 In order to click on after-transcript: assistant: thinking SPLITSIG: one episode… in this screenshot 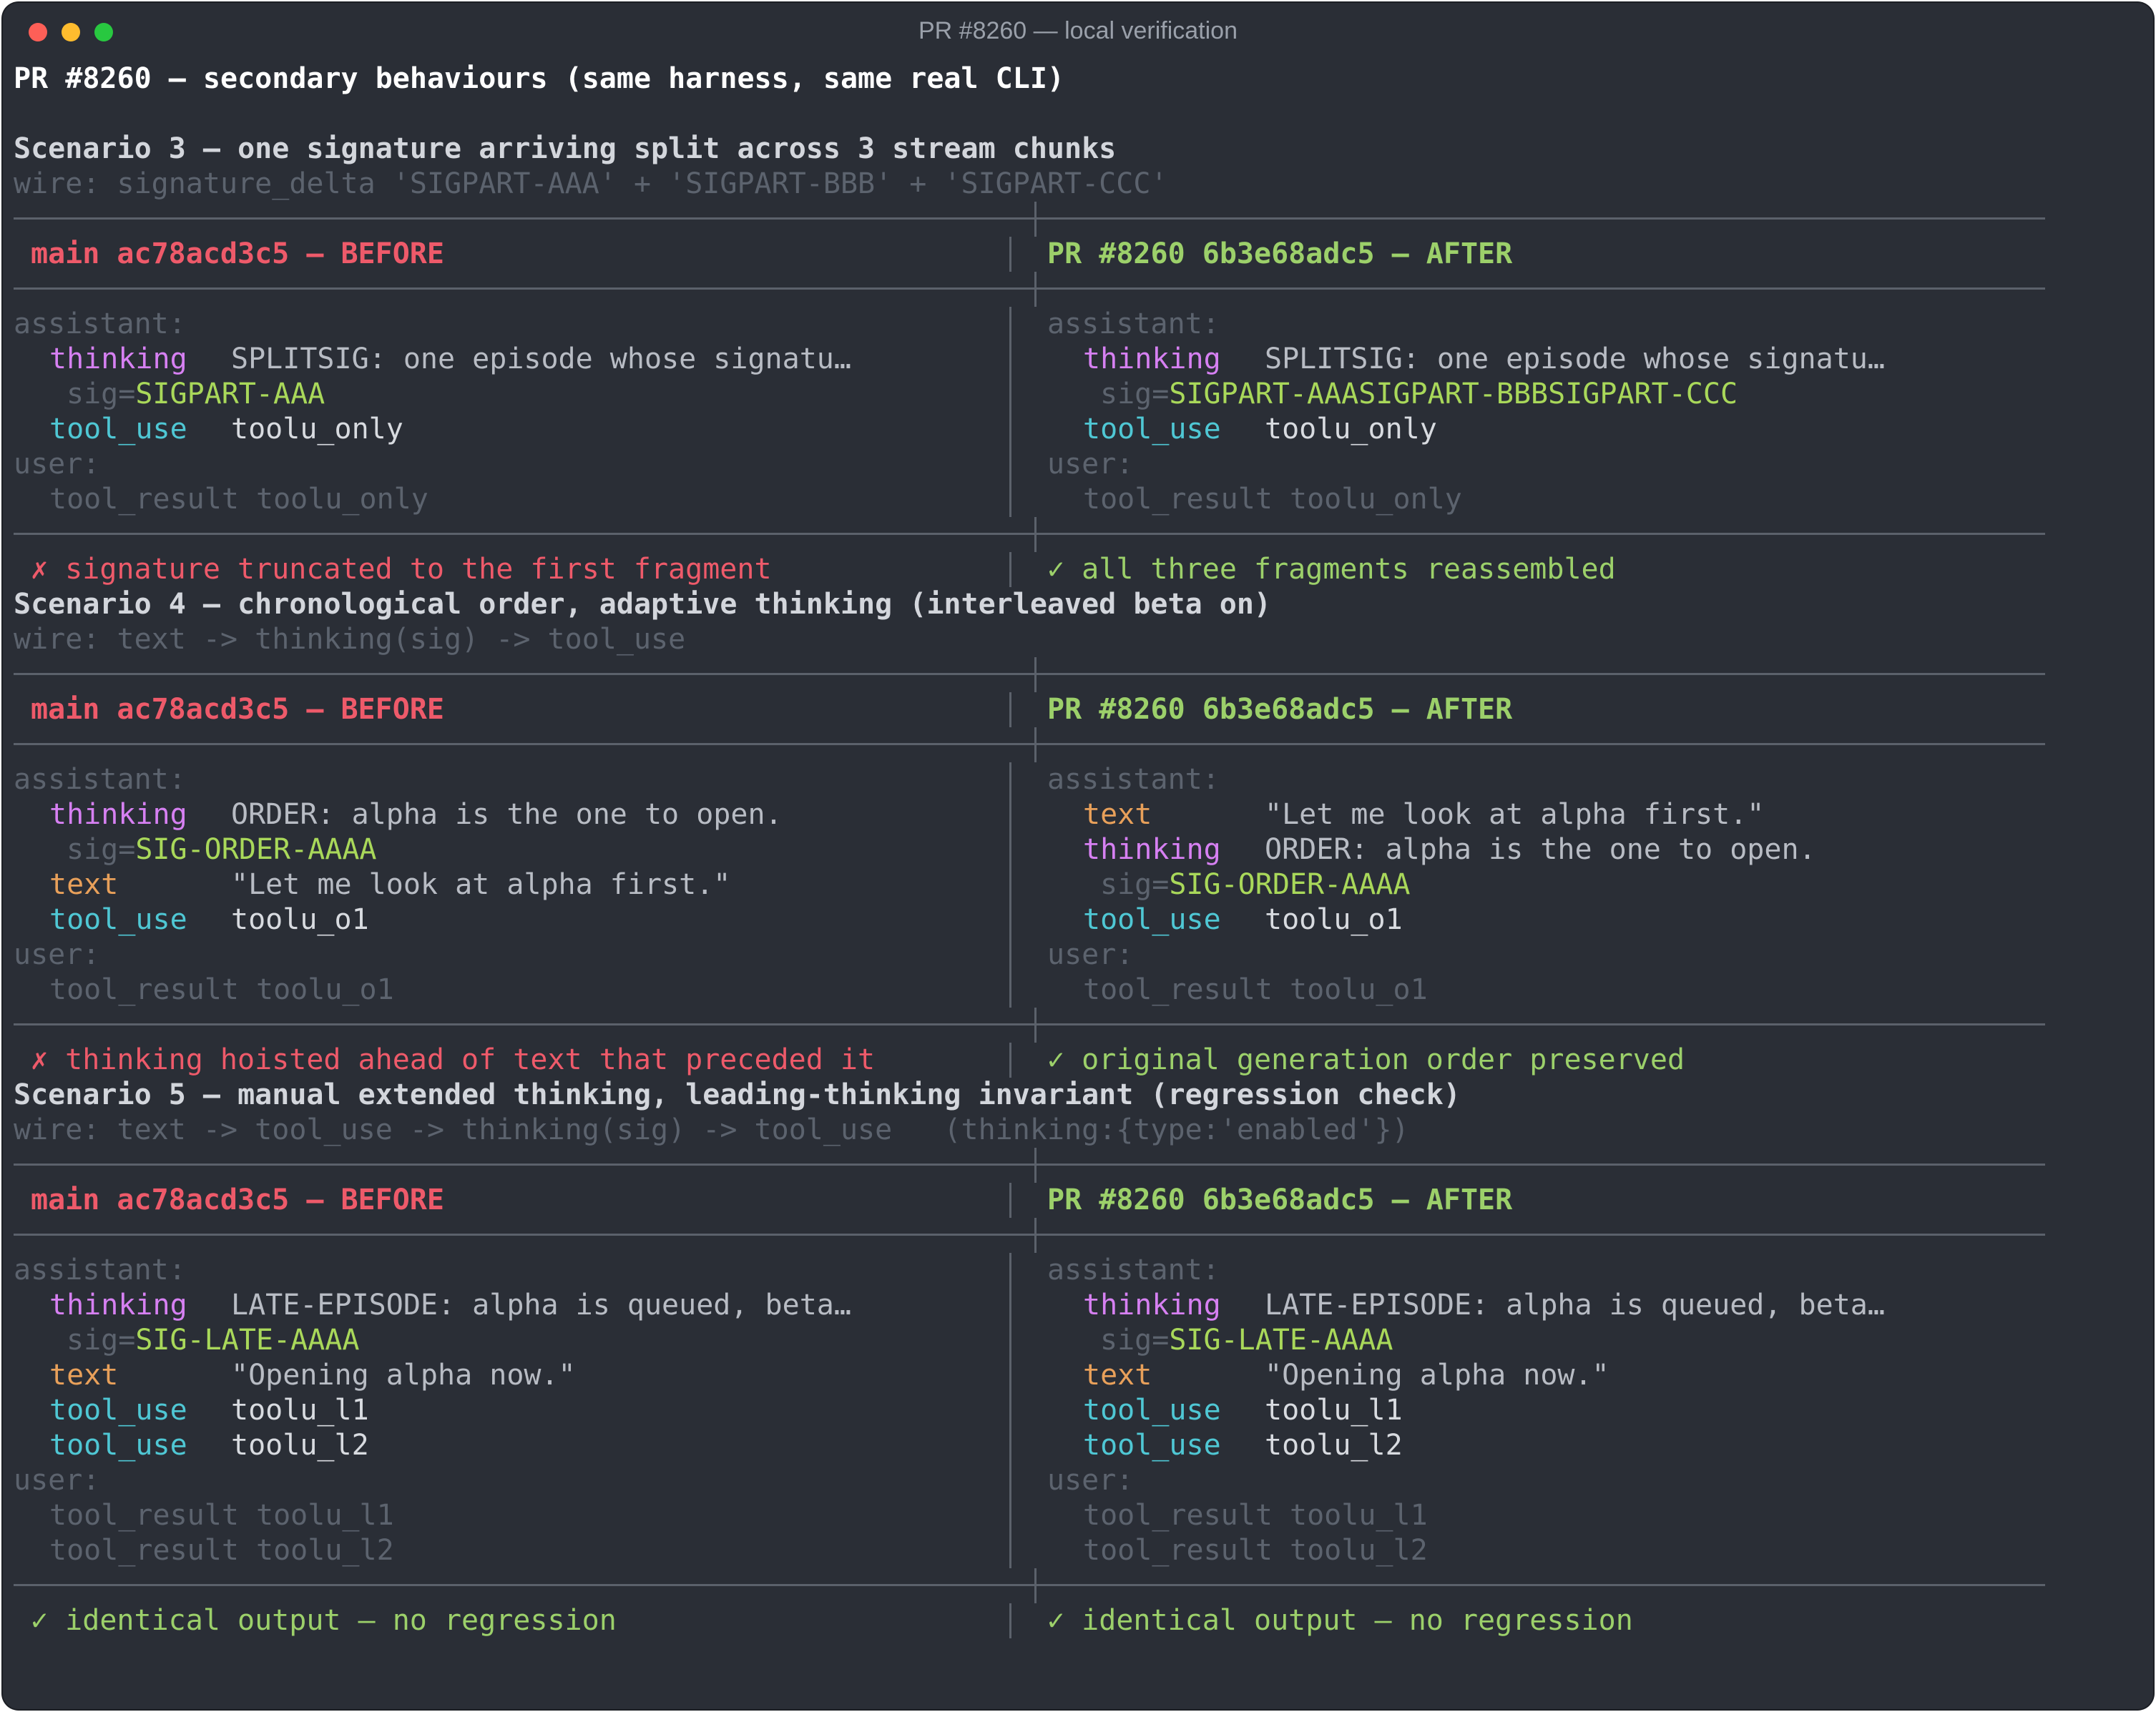, I will do `click(1528, 412)`.